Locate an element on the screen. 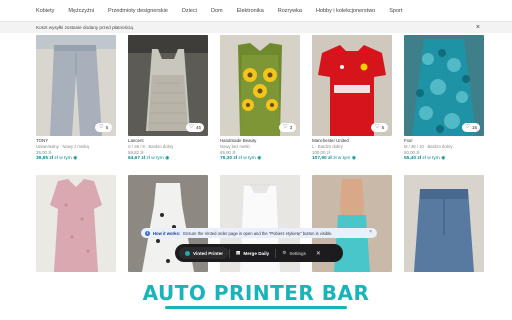 The width and height of the screenshot is (512, 320). favorite-count: 3 is located at coordinates (291, 127).